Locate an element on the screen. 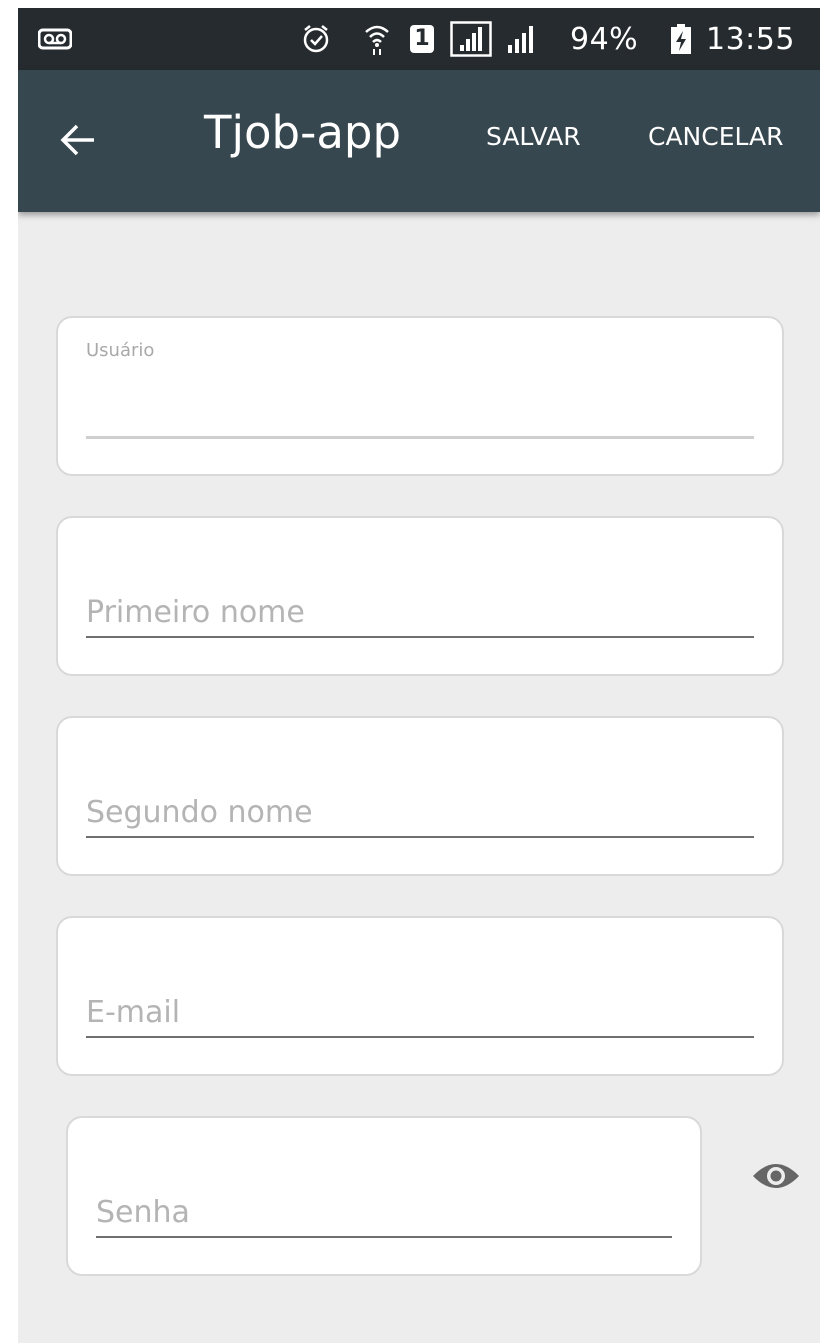 This screenshot has height=1343, width=820. clock: 13:55 is located at coordinates (750, 39).